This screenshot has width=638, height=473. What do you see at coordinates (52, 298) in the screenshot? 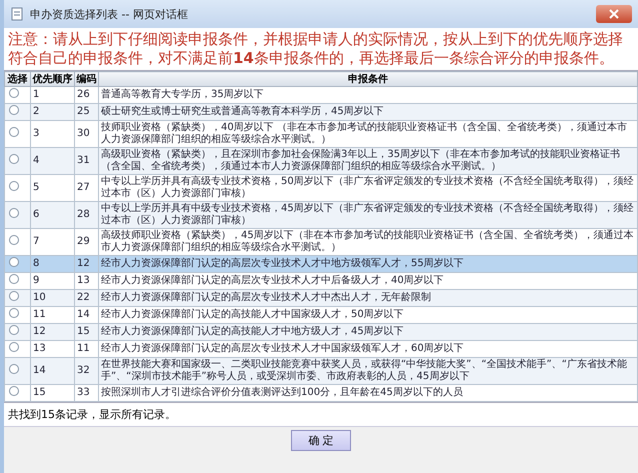
I see `table-cell: 10` at bounding box center [52, 298].